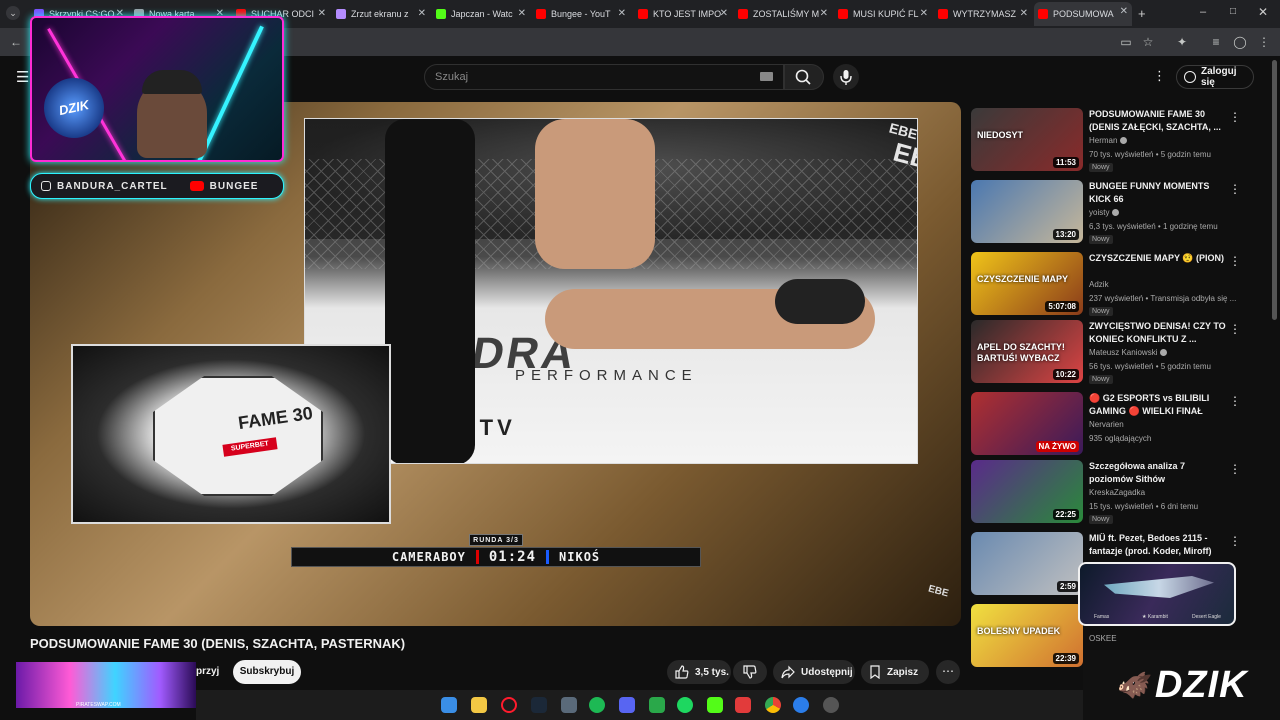 The image size is (1280, 720). I want to click on settings-icon, so click(831, 705).